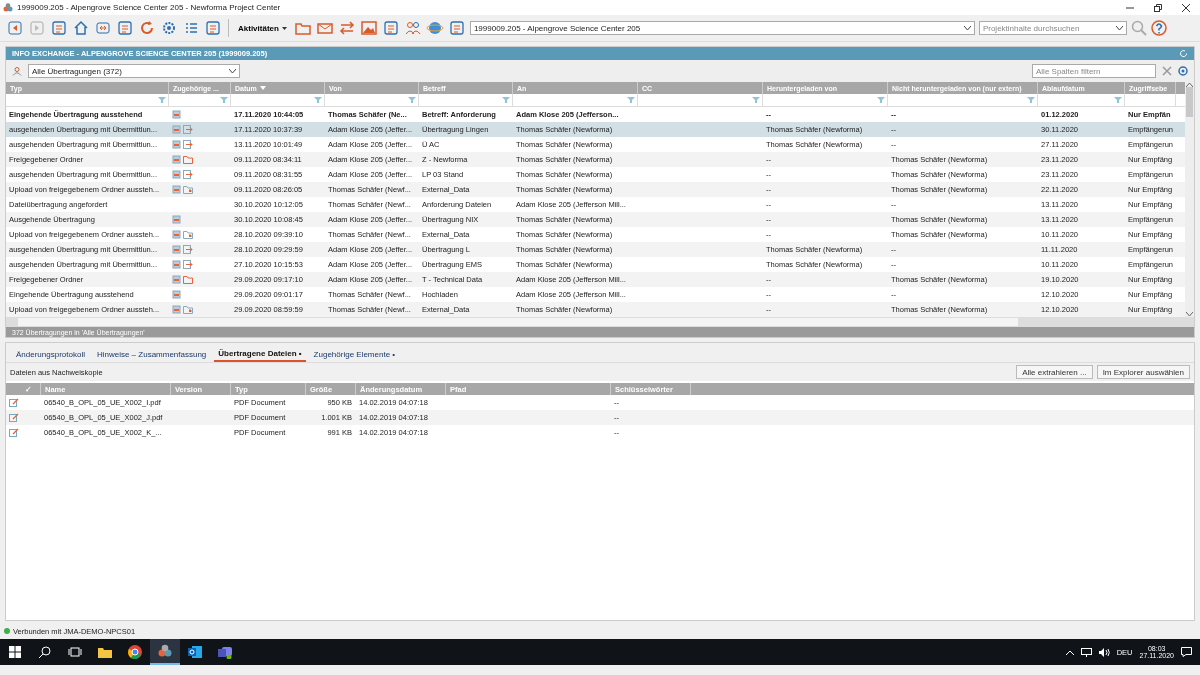  Describe the element at coordinates (135, 652) in the screenshot. I see `browser-icon` at that location.